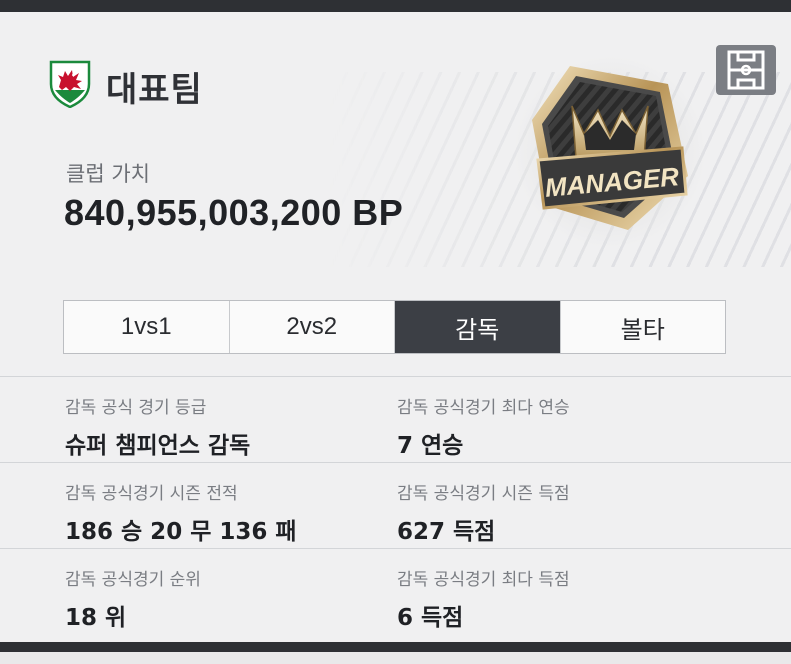 The image size is (791, 664). I want to click on stat-rank: 감독 공식경기 순위 18 위, so click(133, 590).